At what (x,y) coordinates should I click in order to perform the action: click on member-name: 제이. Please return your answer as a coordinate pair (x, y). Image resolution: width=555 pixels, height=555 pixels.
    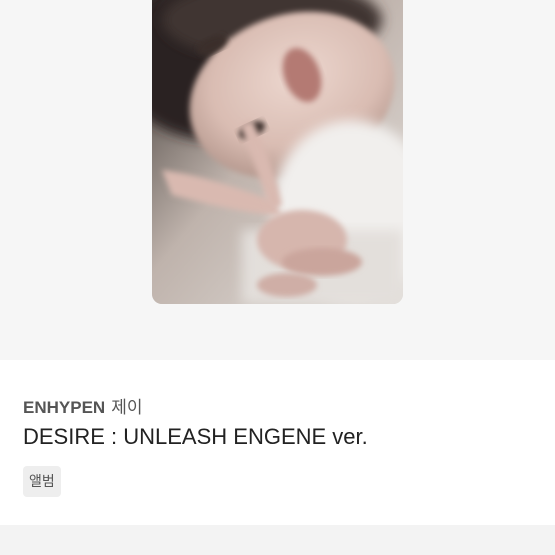
    Looking at the image, I should click on (127, 407).